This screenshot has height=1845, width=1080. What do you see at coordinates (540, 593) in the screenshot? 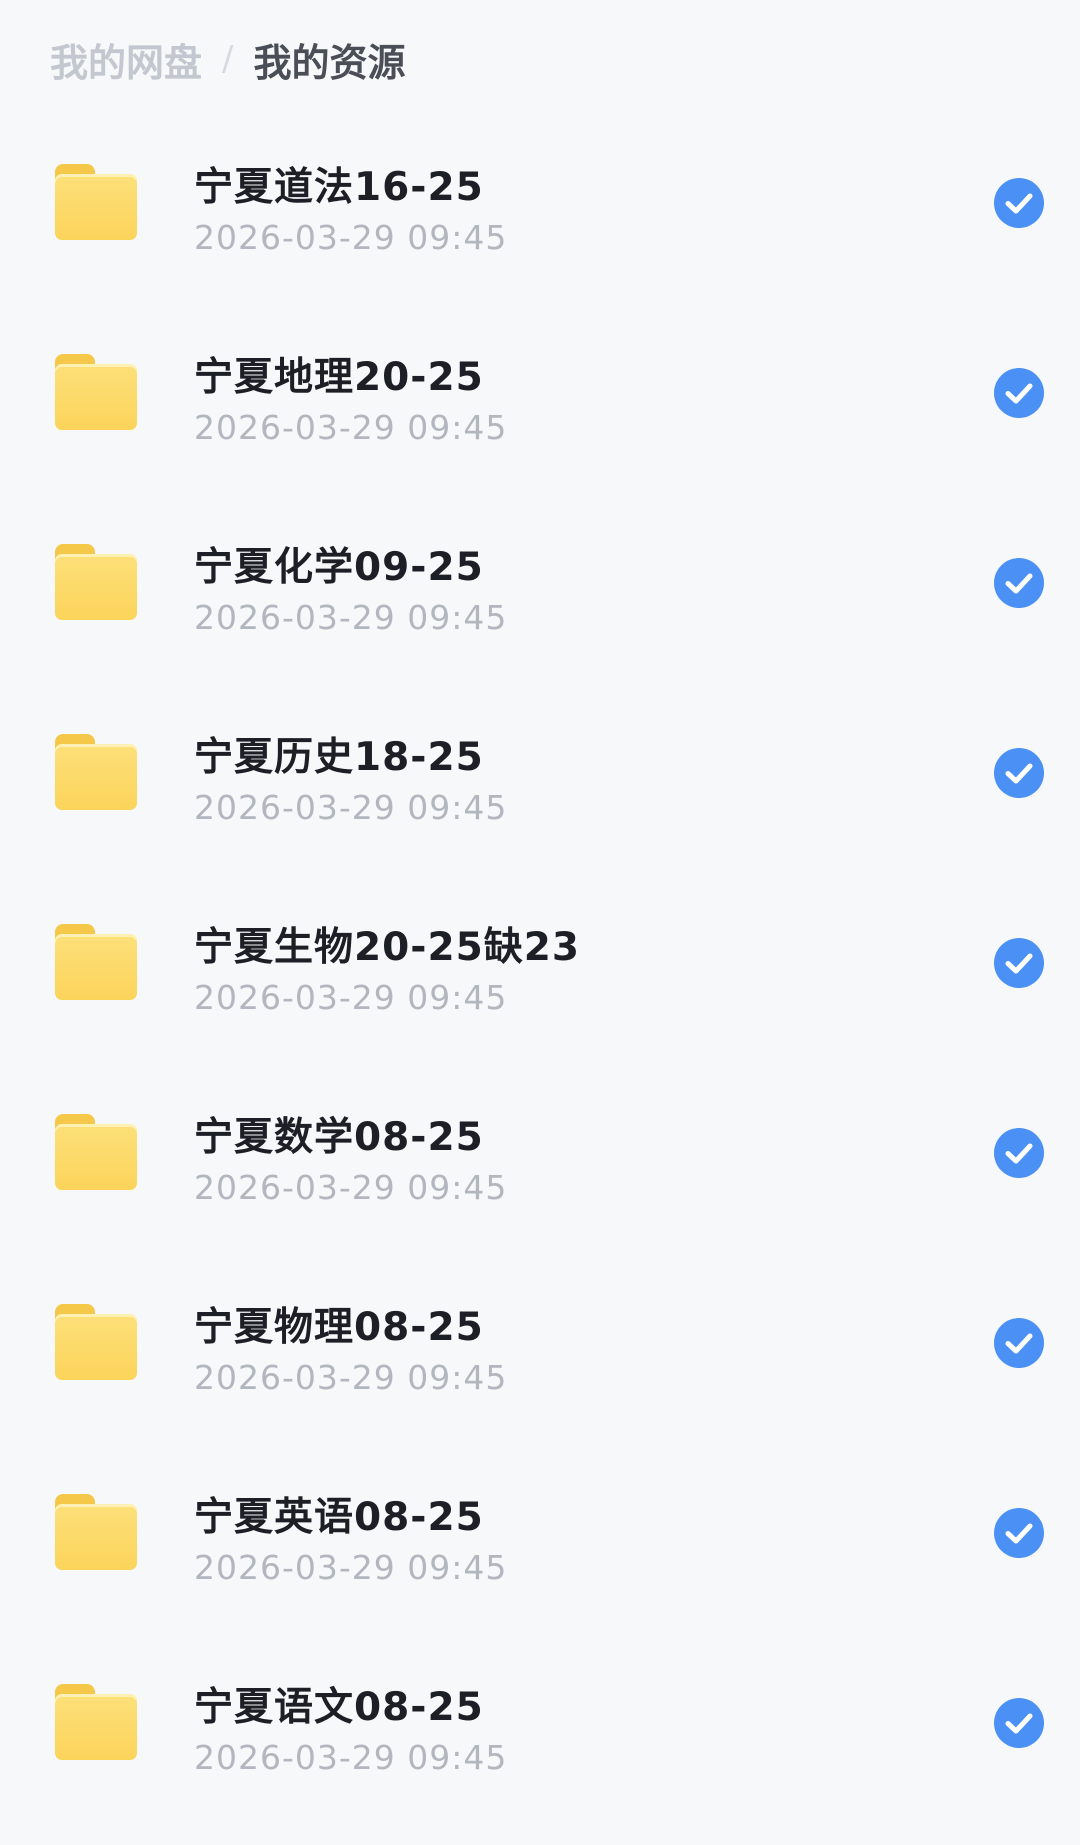
I see `file-row: 宁夏化学09-25 2026-03-29 09:45` at bounding box center [540, 593].